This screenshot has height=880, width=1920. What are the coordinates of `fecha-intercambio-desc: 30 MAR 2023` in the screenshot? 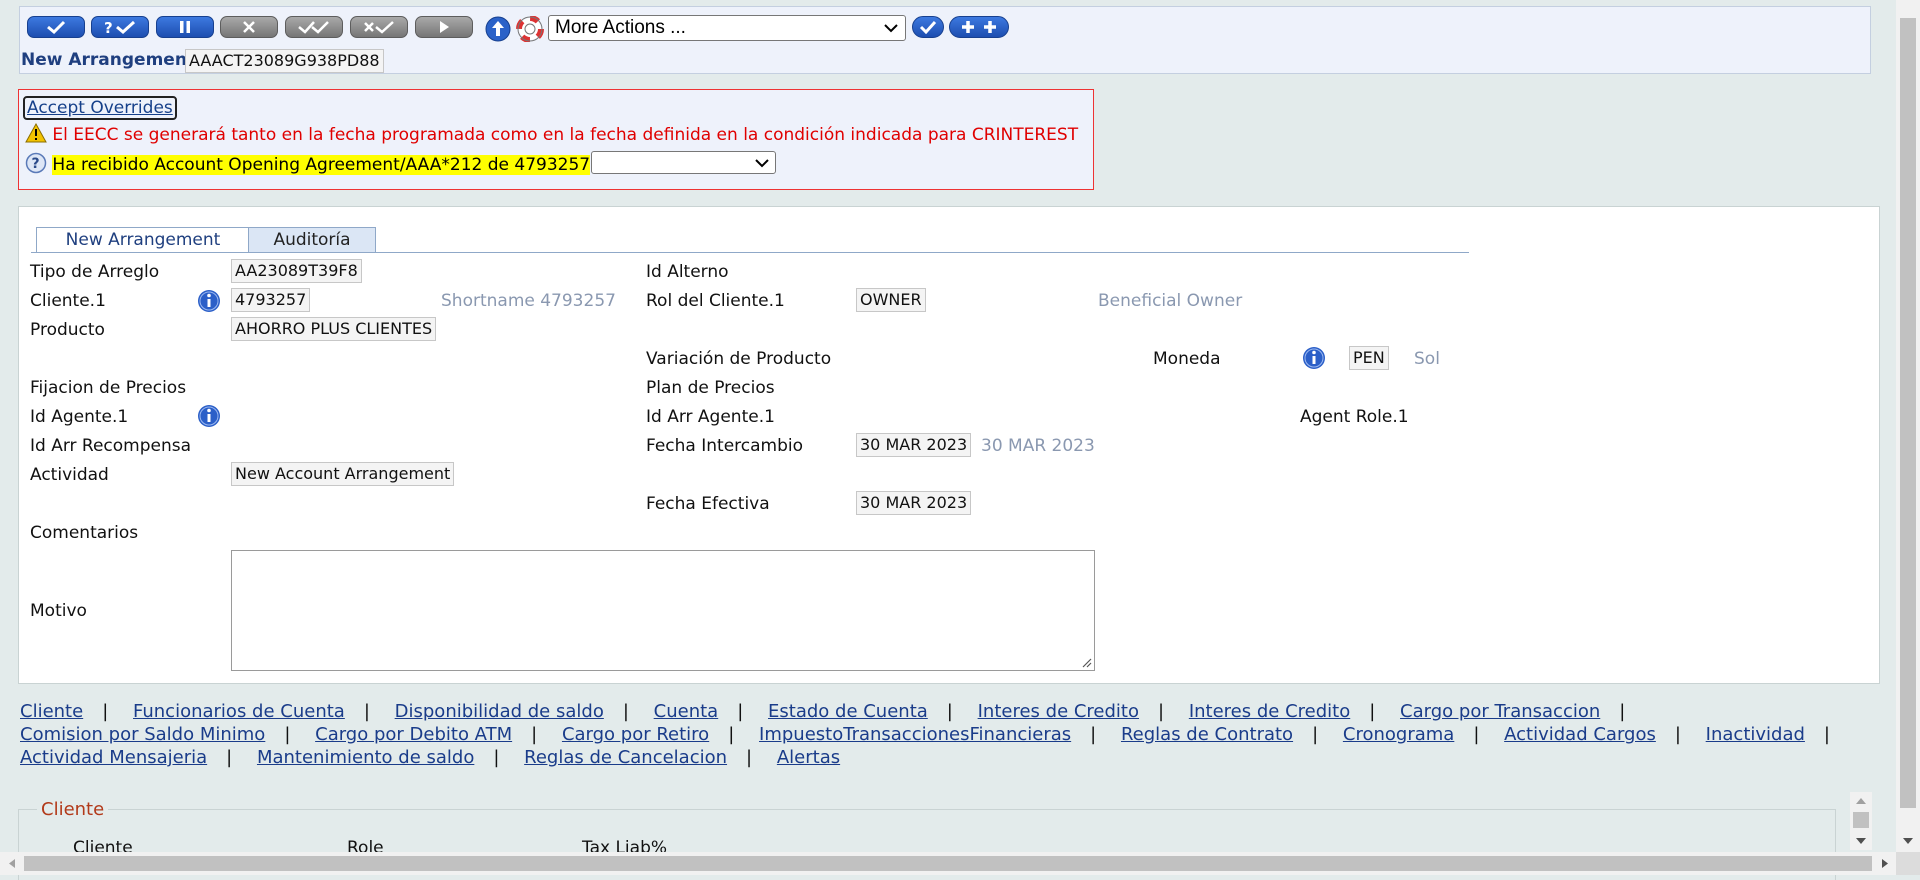 It's located at (1038, 446).